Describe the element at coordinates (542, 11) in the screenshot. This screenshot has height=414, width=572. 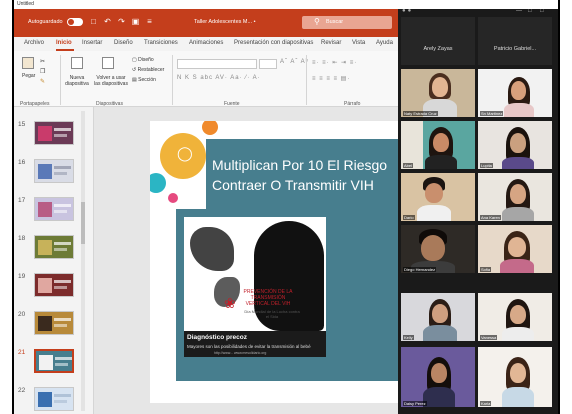
I see `close-icon: □` at that location.